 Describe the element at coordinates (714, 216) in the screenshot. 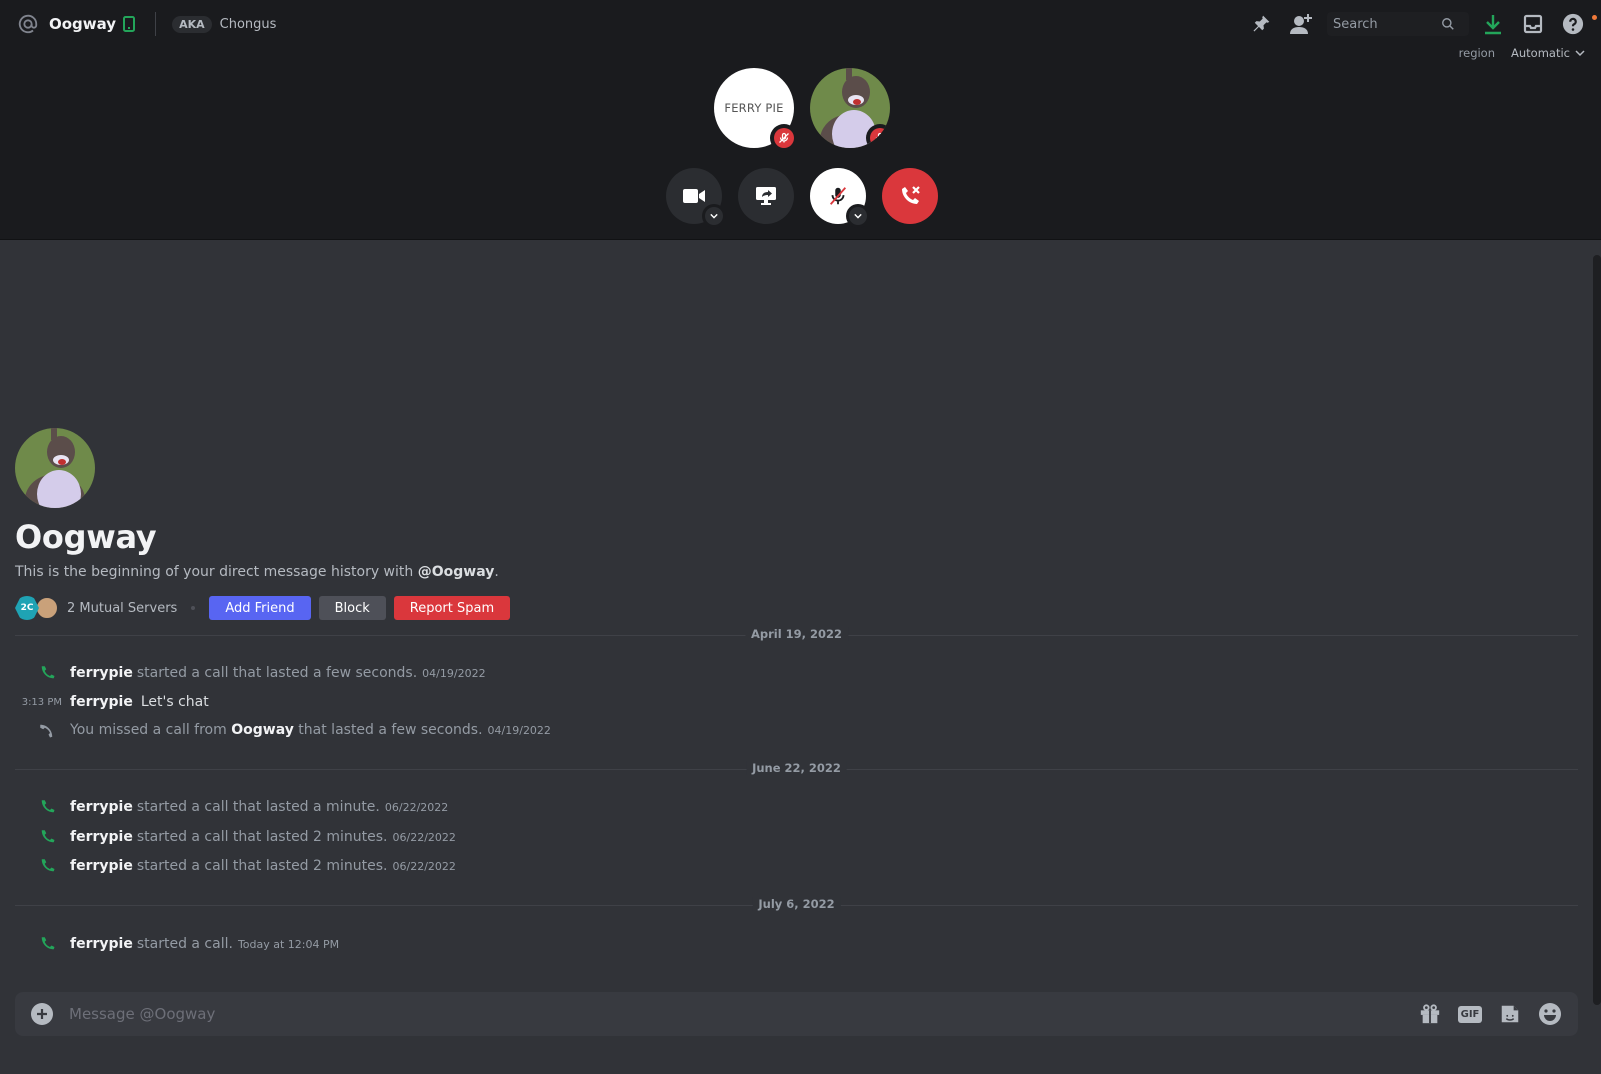

I see `camera-options-button` at that location.